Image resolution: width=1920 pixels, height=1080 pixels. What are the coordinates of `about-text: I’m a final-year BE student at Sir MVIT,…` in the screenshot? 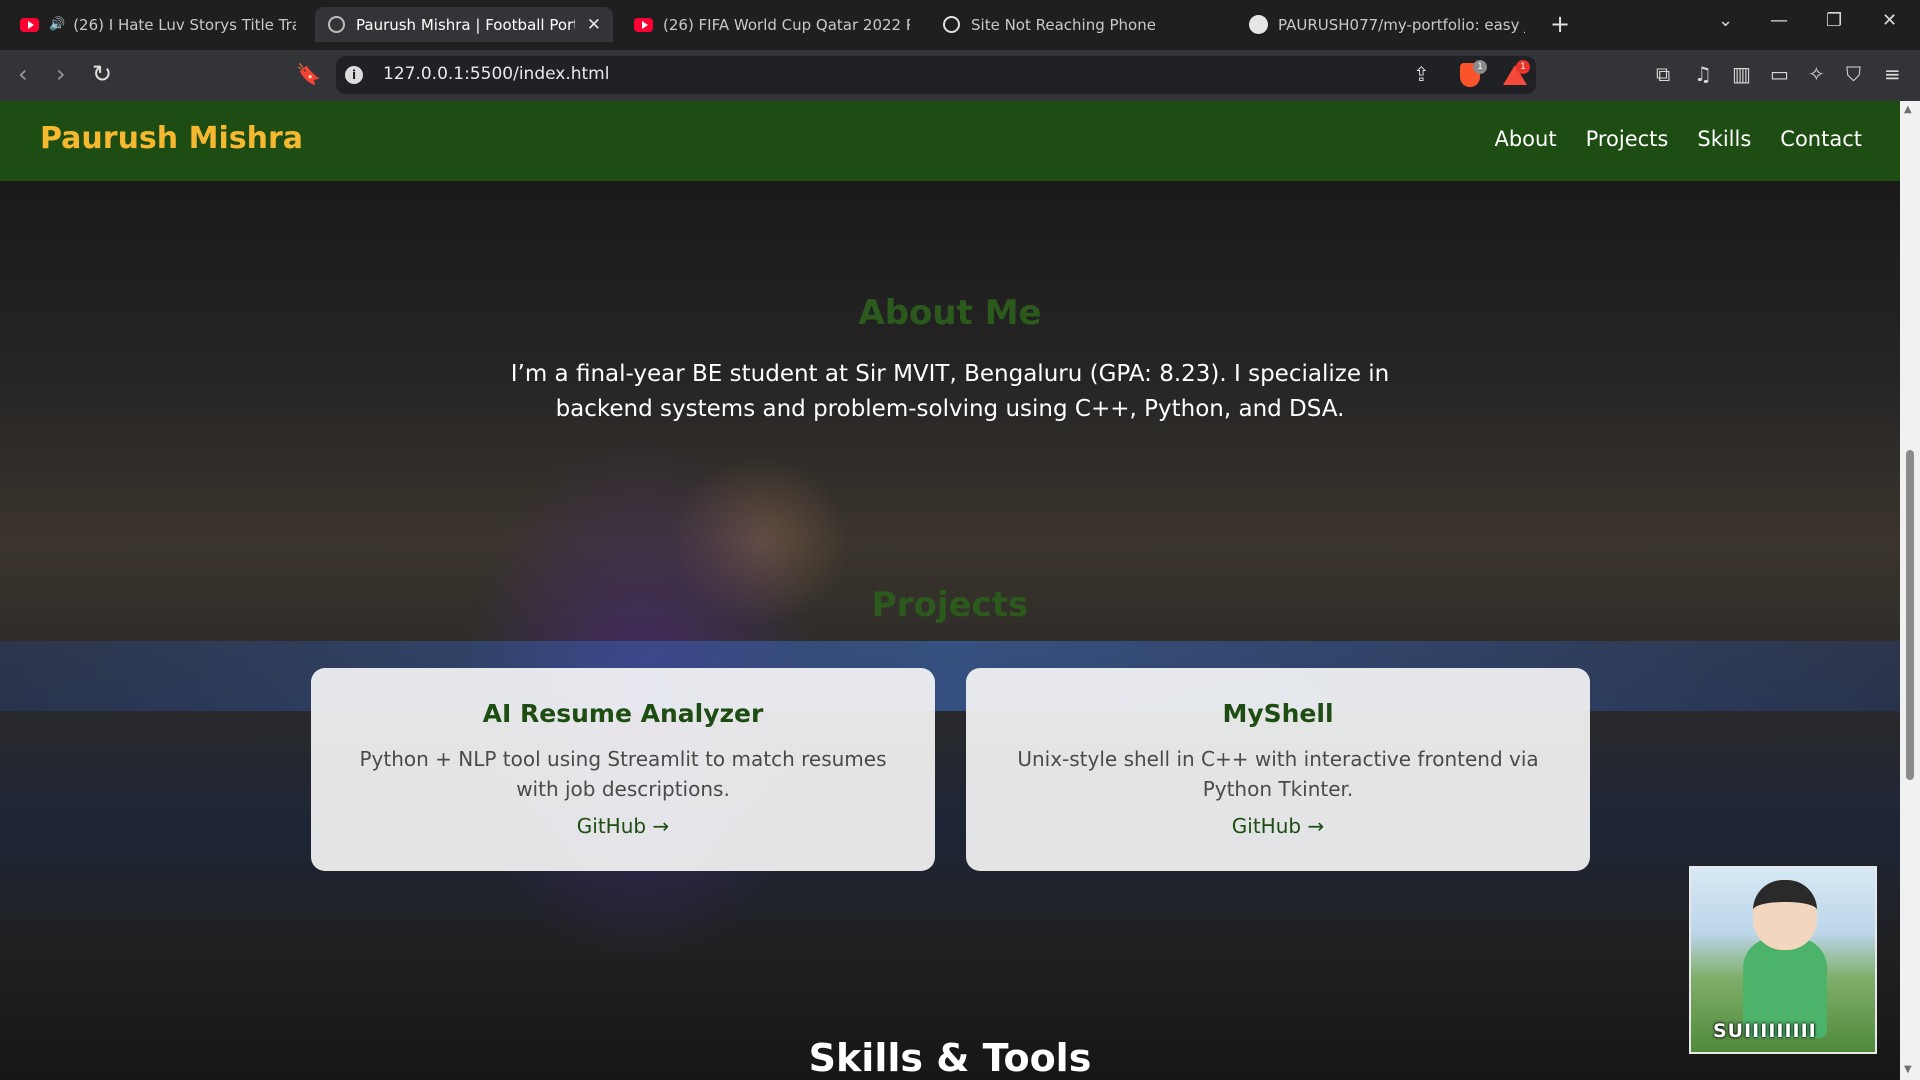 It's located at (950, 391).